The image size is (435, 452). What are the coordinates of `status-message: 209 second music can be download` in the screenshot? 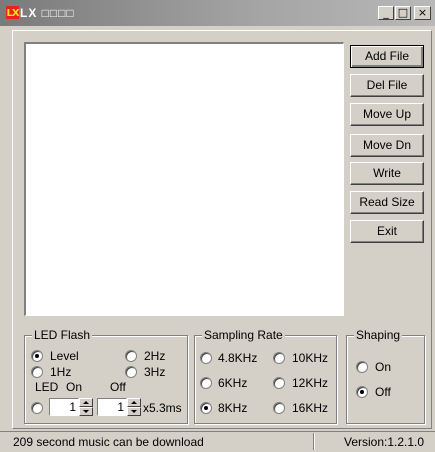 It's located at (108, 442).